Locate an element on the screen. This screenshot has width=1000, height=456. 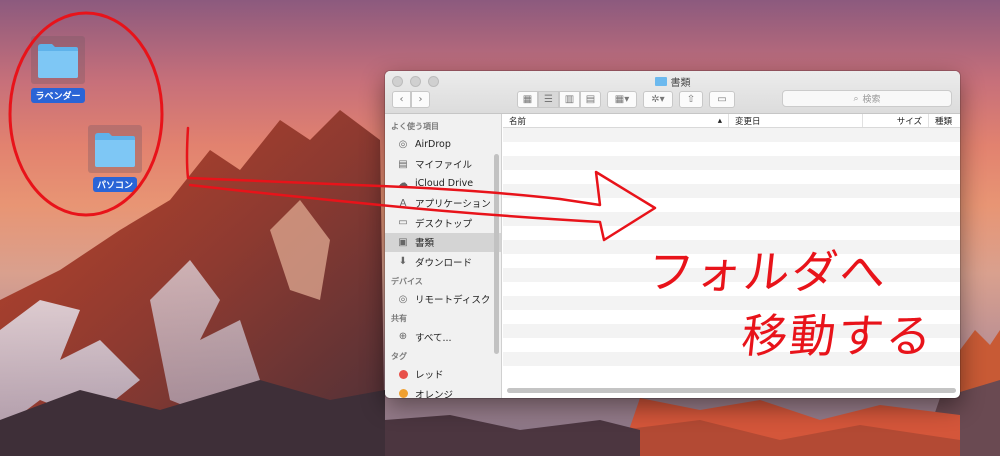
sidebar-item-tag-orange: オレンジ is located at coordinates (443, 391).